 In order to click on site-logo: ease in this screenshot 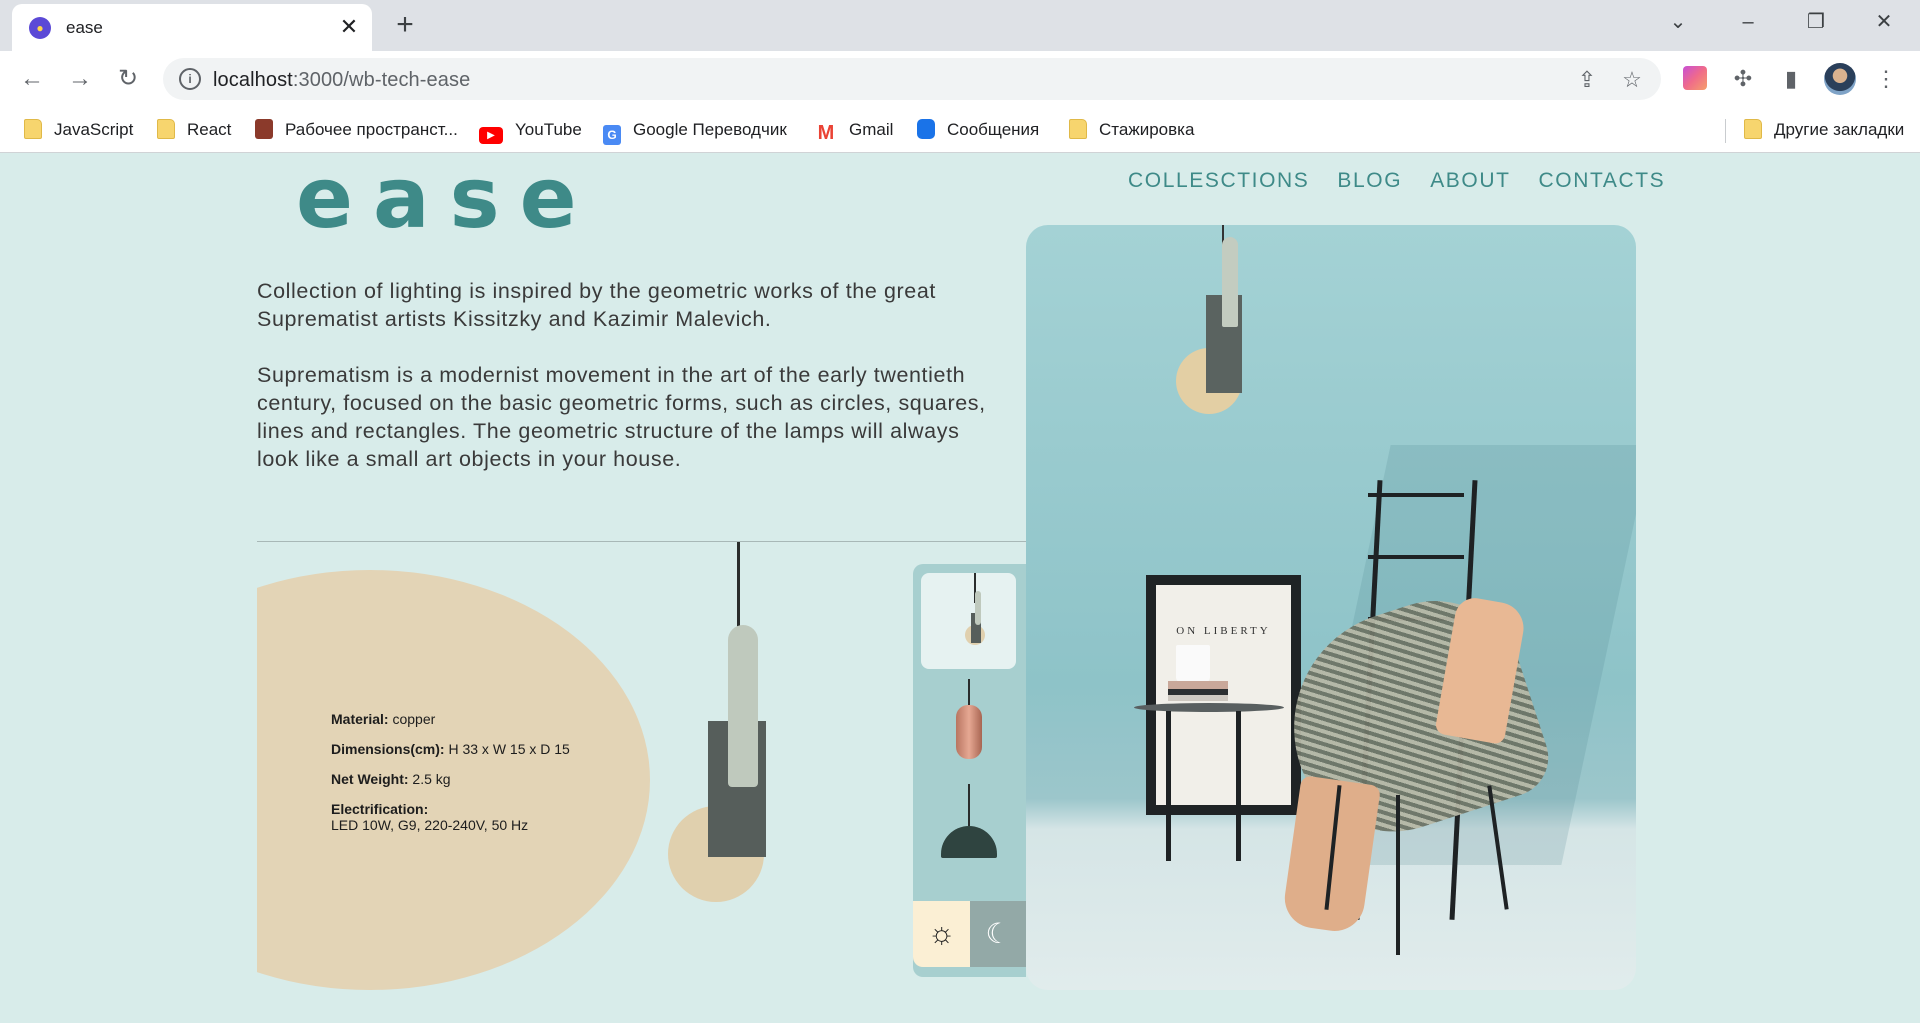, I will do `click(446, 198)`.